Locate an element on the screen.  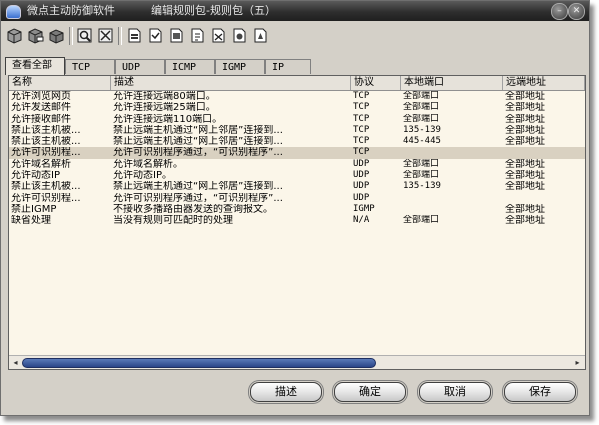
tab-ip: IP is located at coordinates (288, 66).